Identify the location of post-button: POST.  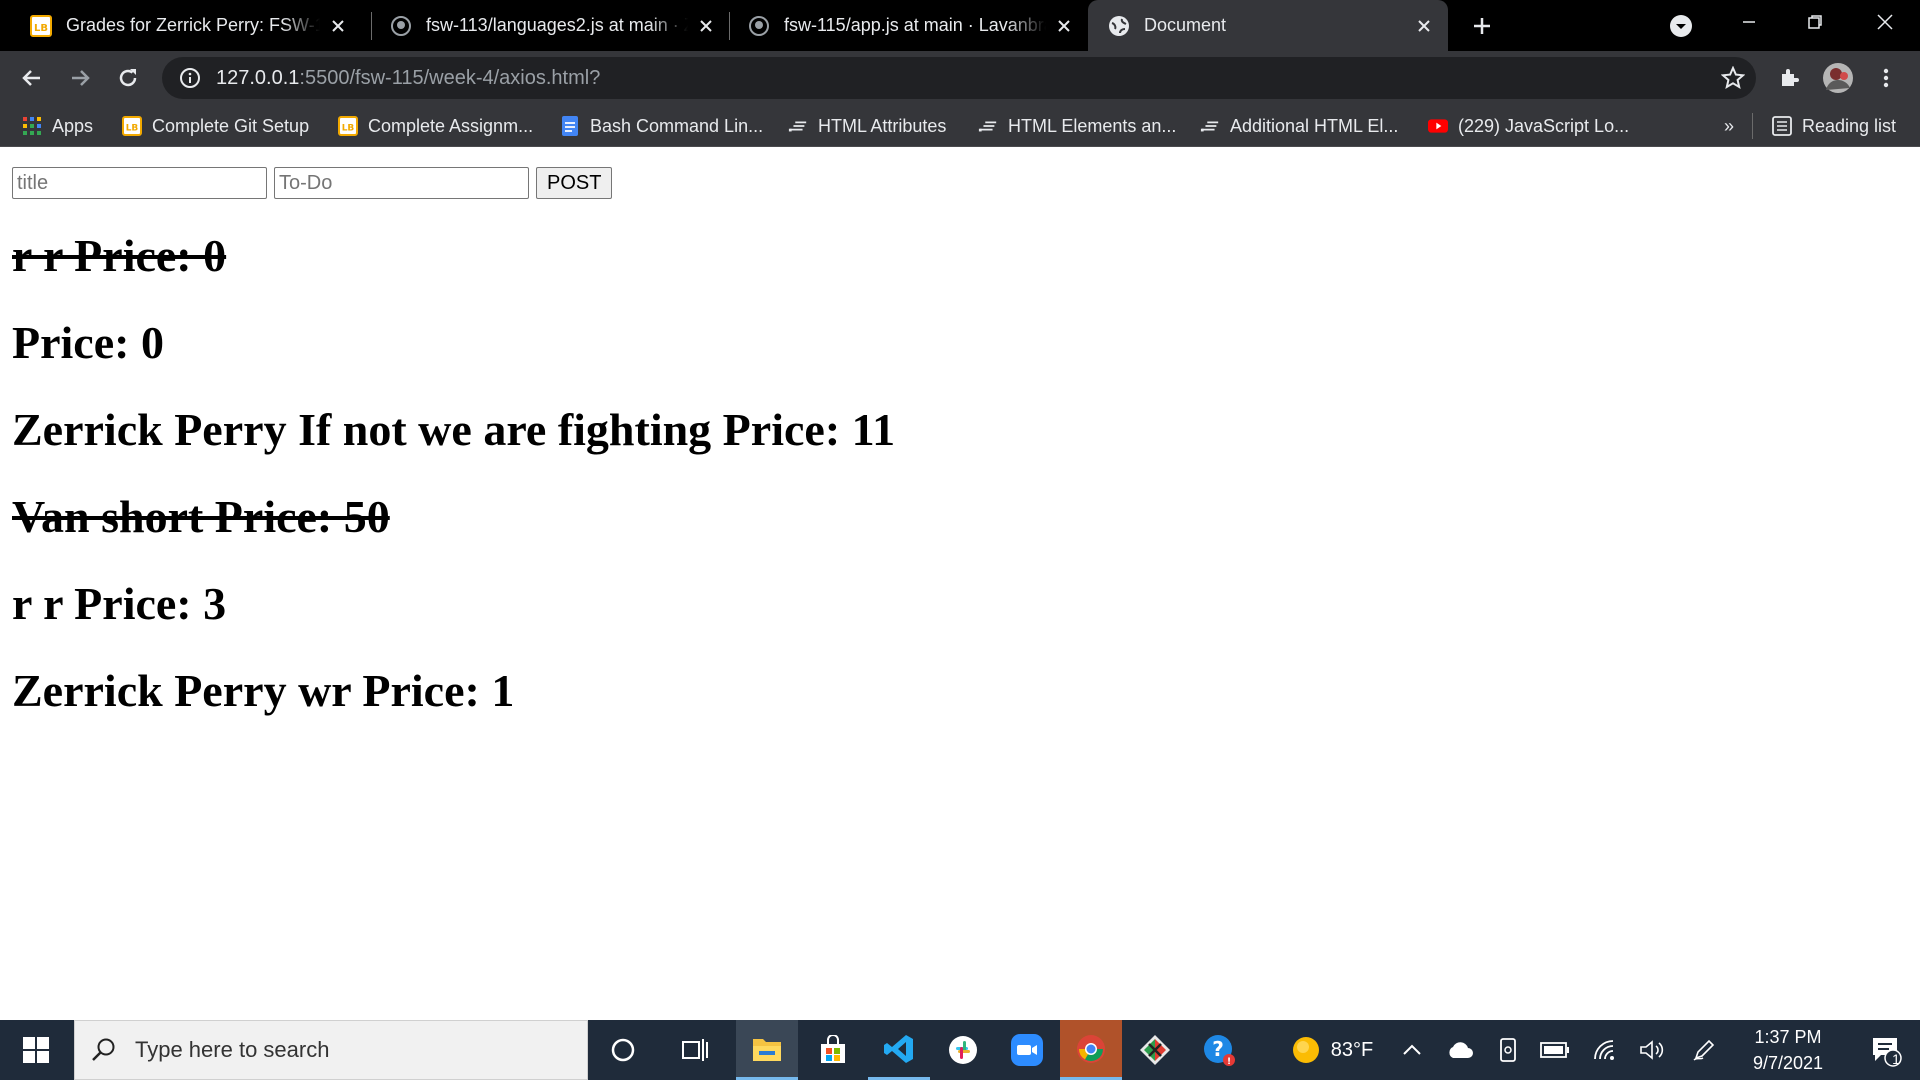
(574, 183).